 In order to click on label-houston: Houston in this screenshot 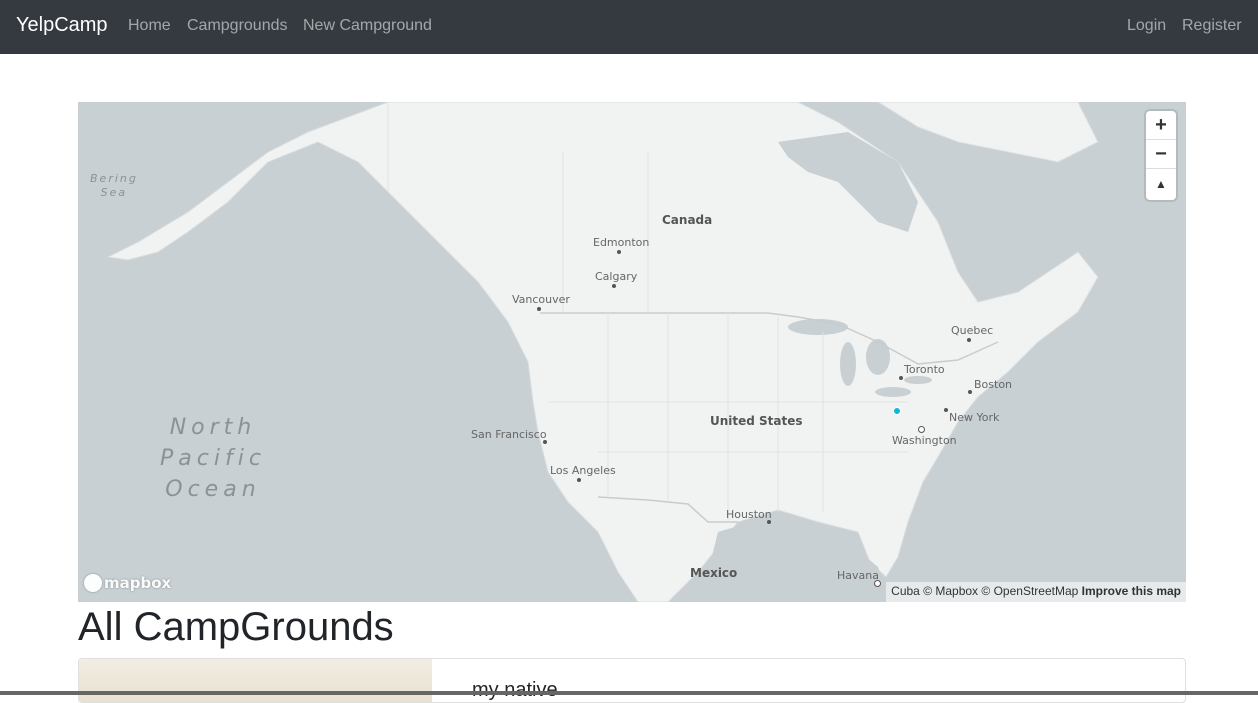, I will do `click(749, 514)`.